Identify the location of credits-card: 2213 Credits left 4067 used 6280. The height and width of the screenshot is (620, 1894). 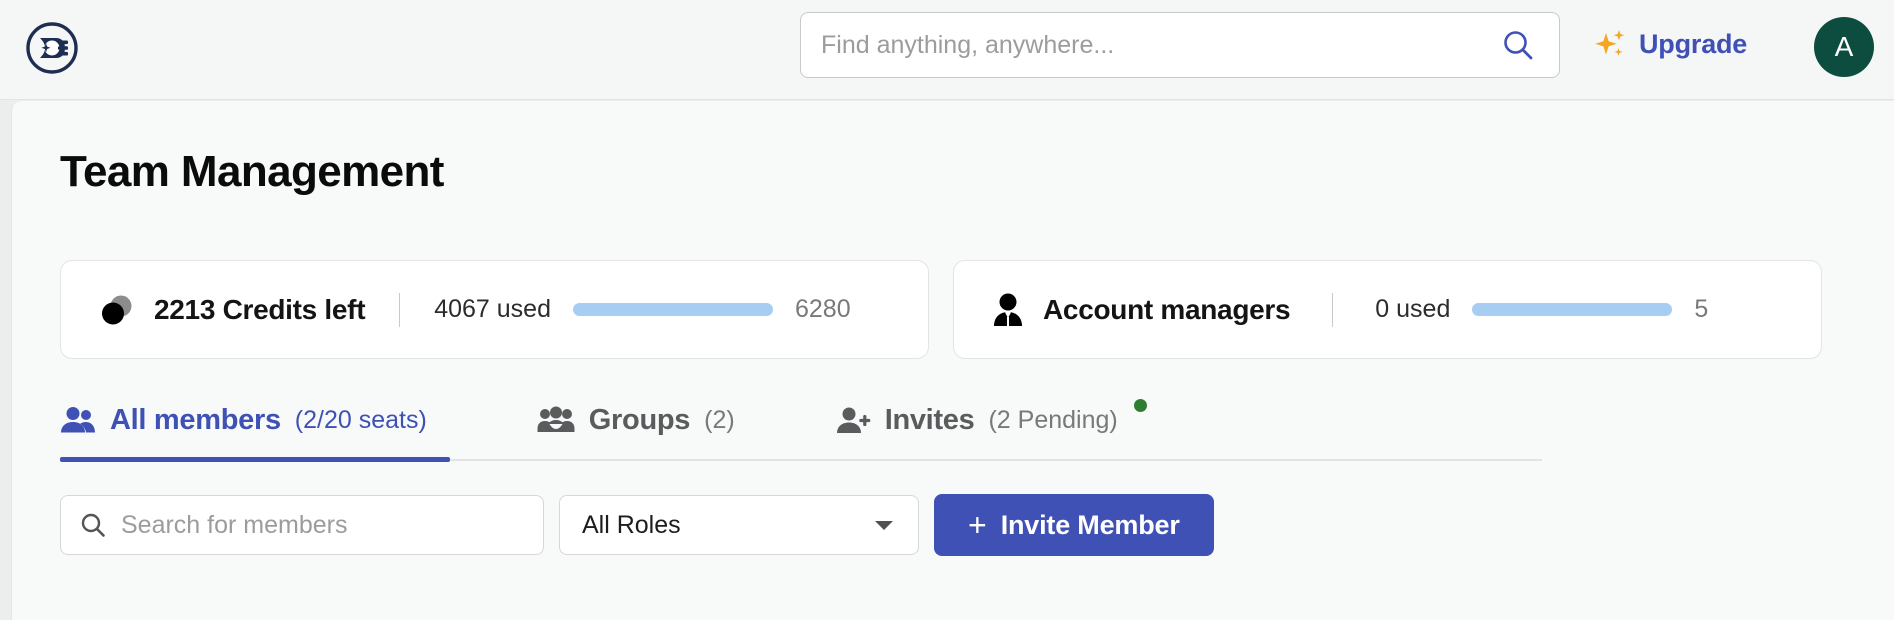
(494, 309).